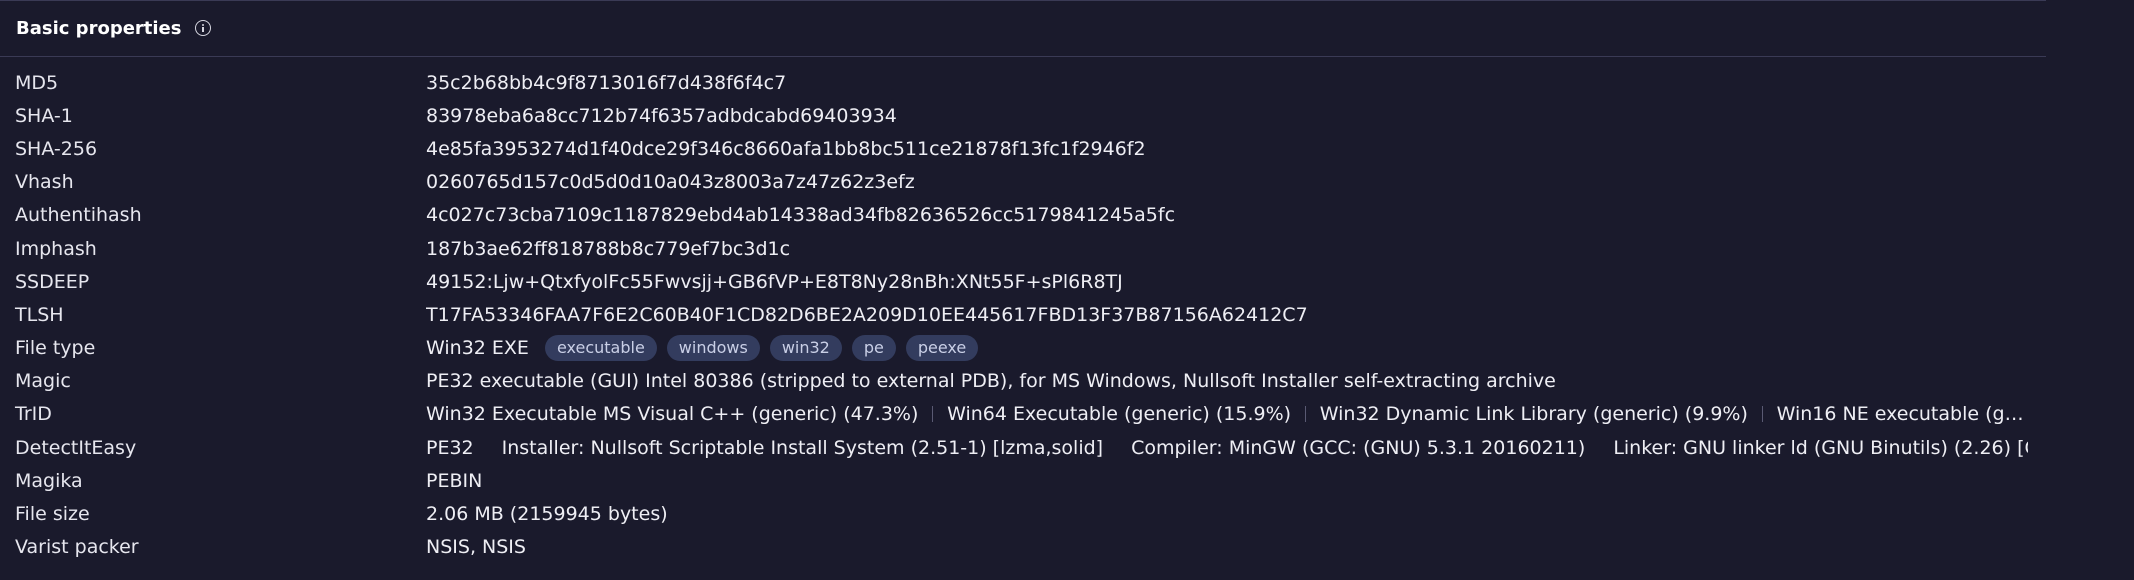 The image size is (2134, 580). Describe the element at coordinates (52, 514) in the screenshot. I see `property-label-file-size: File size` at that location.